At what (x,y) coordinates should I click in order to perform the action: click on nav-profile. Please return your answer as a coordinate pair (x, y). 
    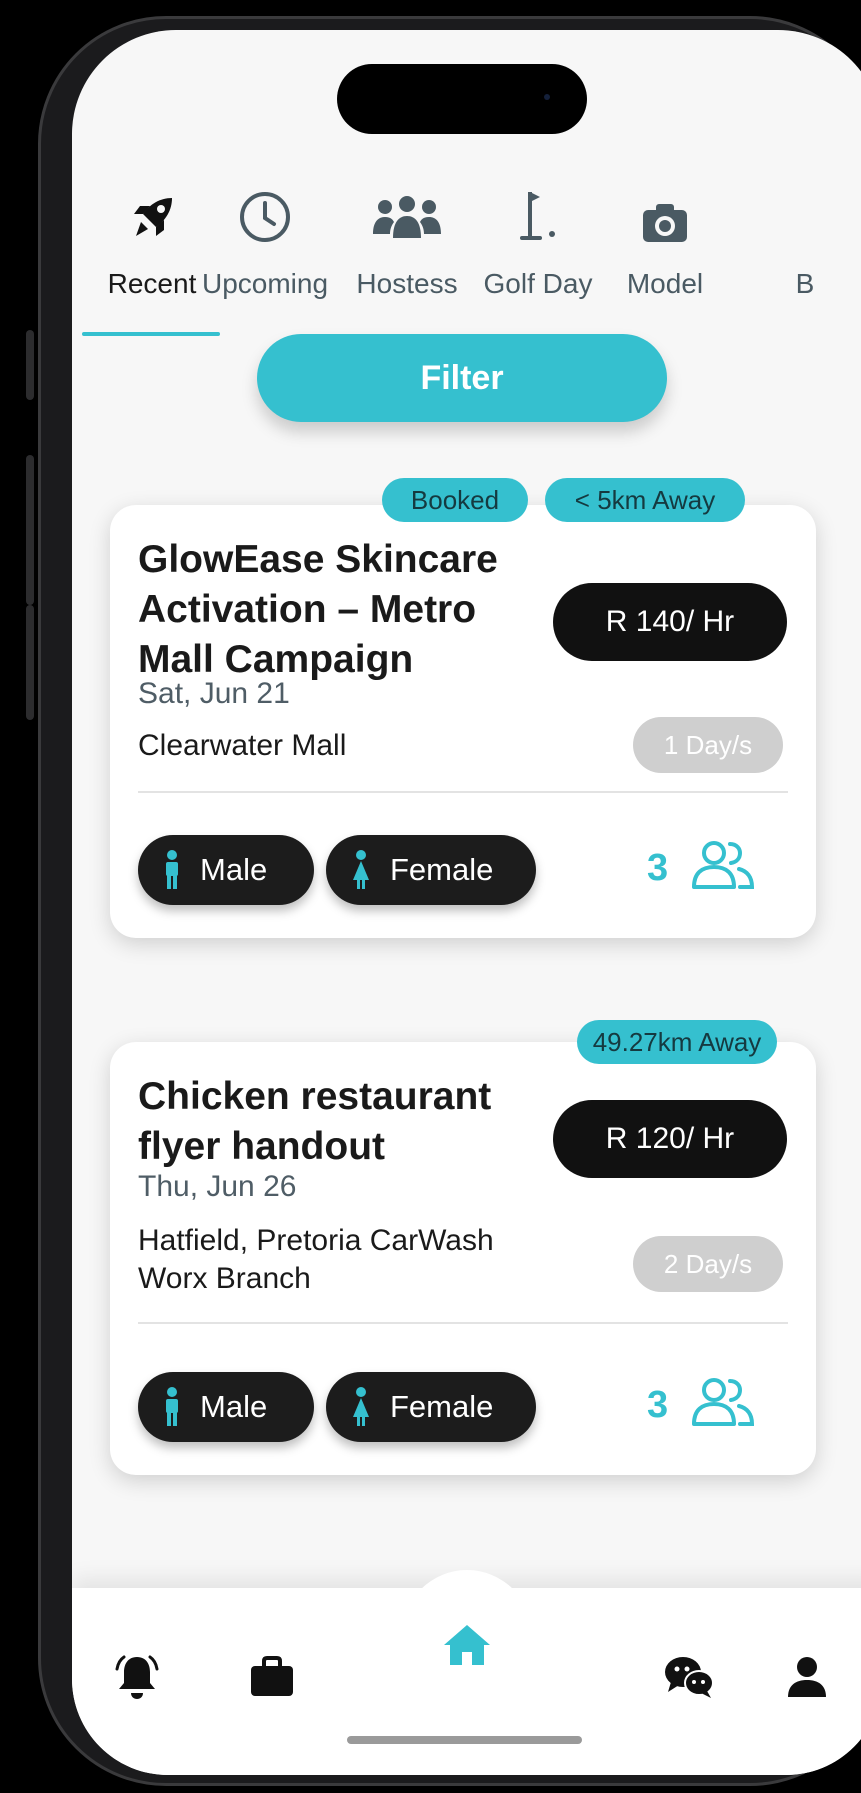
    Looking at the image, I should click on (807, 1677).